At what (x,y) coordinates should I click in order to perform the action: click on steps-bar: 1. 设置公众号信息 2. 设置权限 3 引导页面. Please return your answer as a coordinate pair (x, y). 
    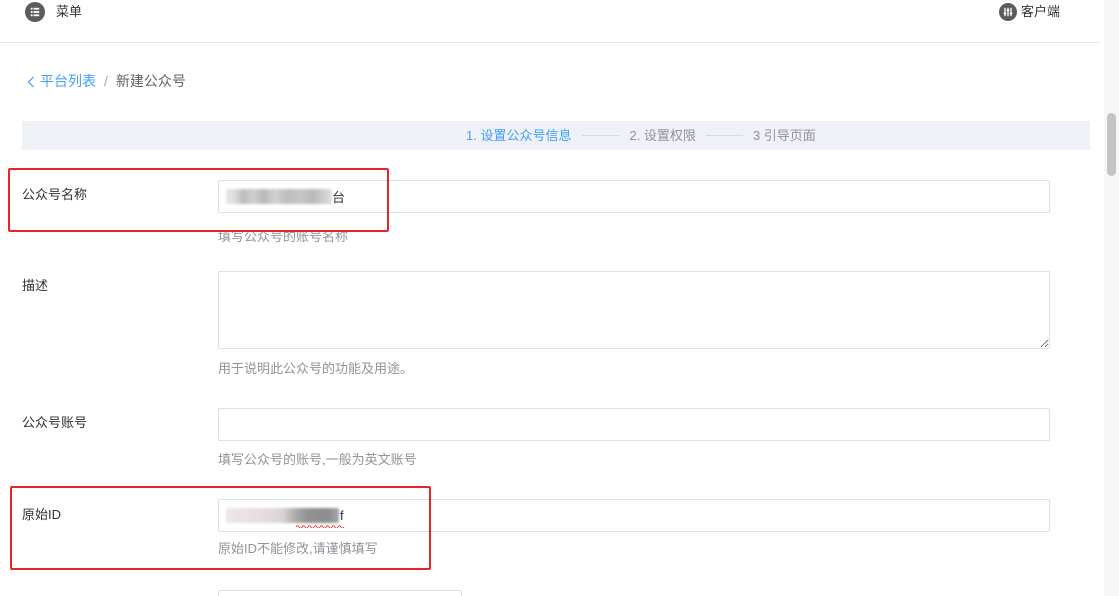
    Looking at the image, I should click on (556, 135).